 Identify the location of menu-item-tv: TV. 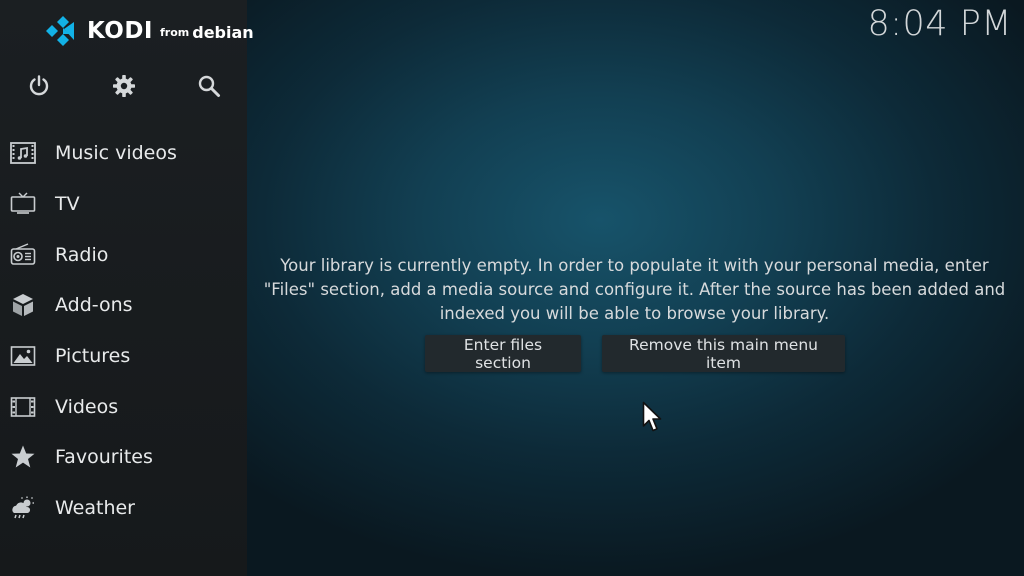
(123, 204).